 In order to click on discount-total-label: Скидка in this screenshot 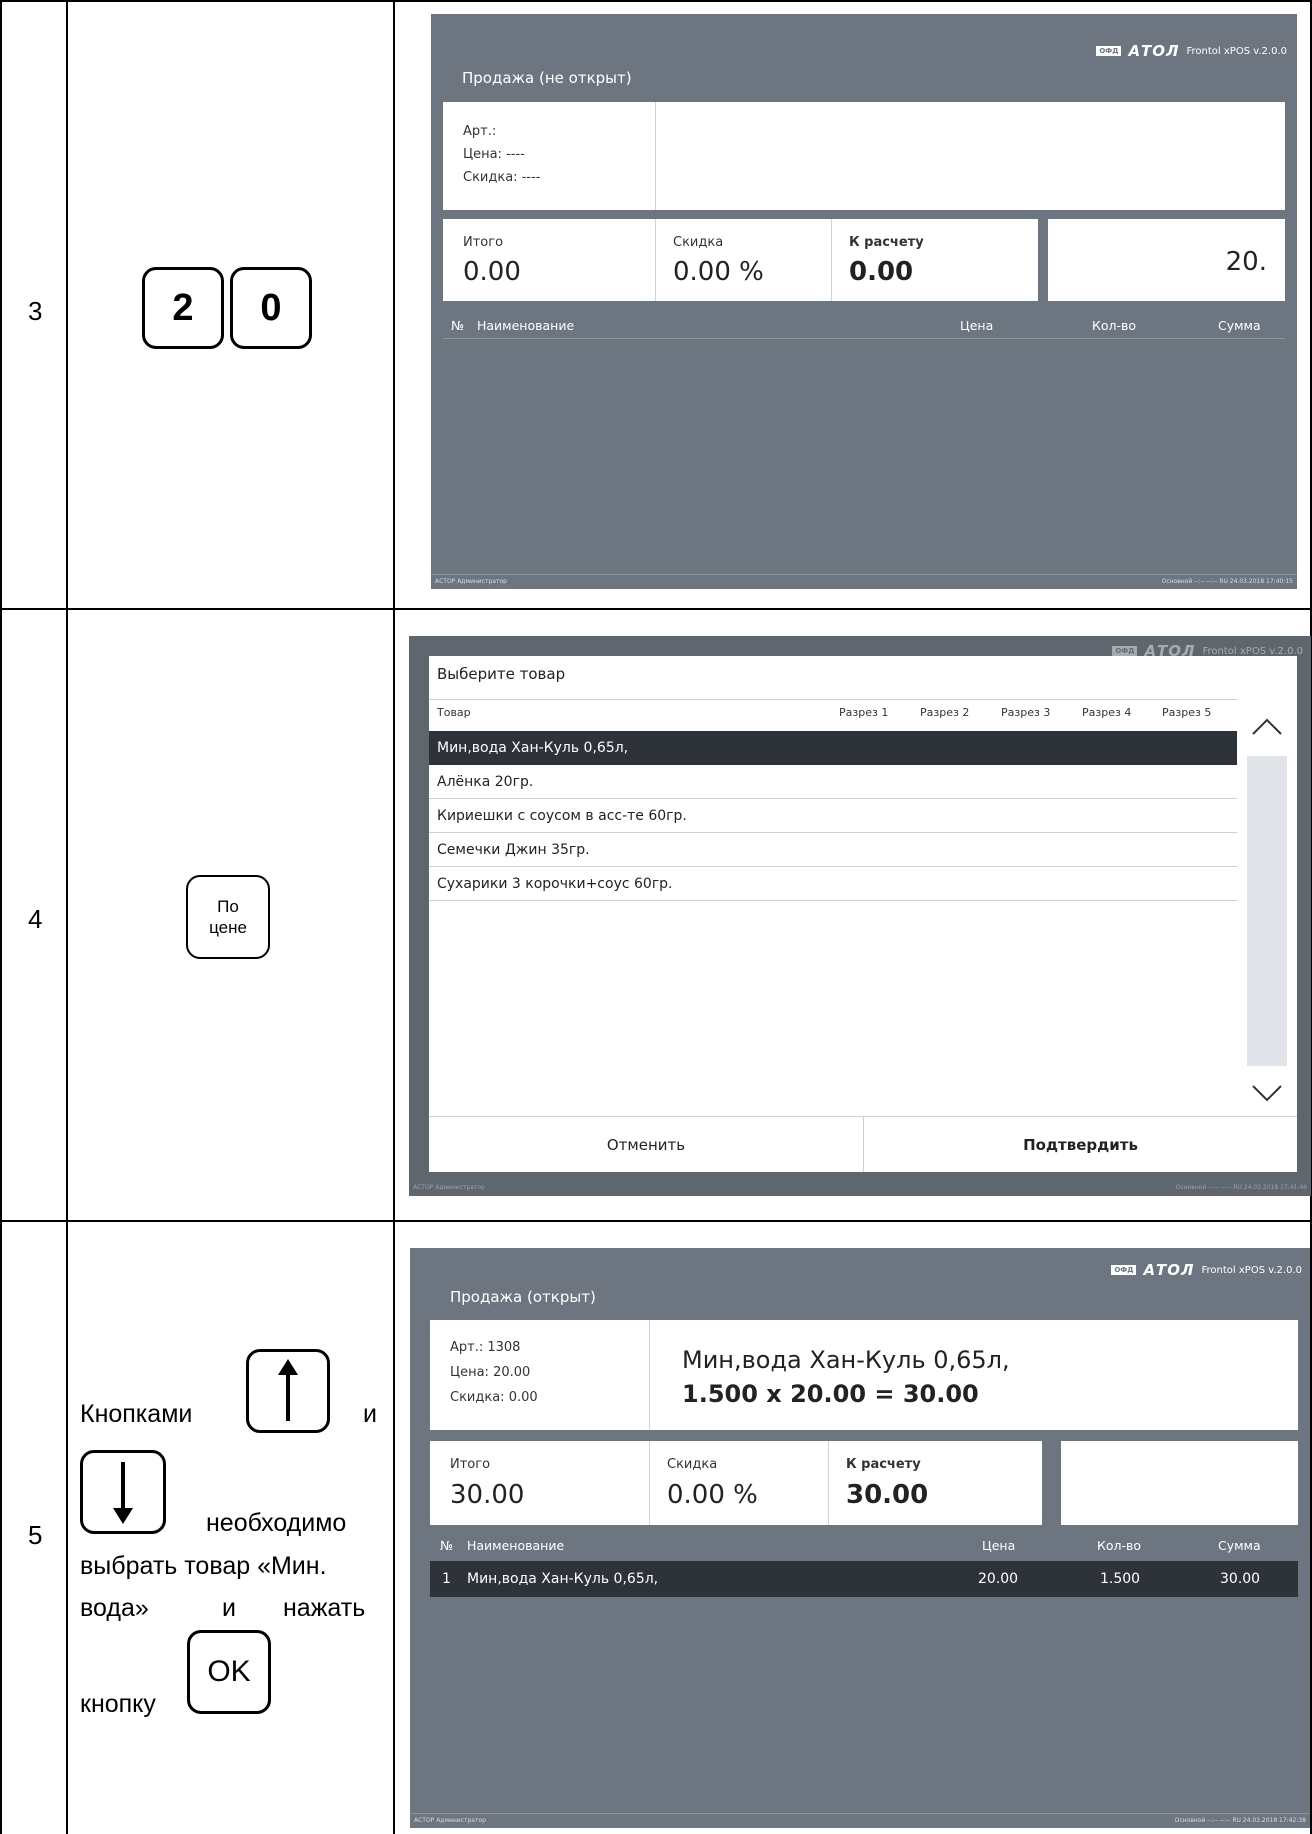, I will do `click(698, 242)`.